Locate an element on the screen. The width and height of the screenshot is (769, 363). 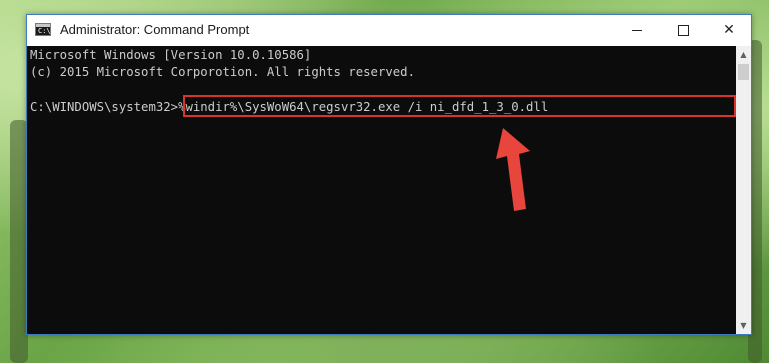
red-arrow-icon is located at coordinates (513, 169).